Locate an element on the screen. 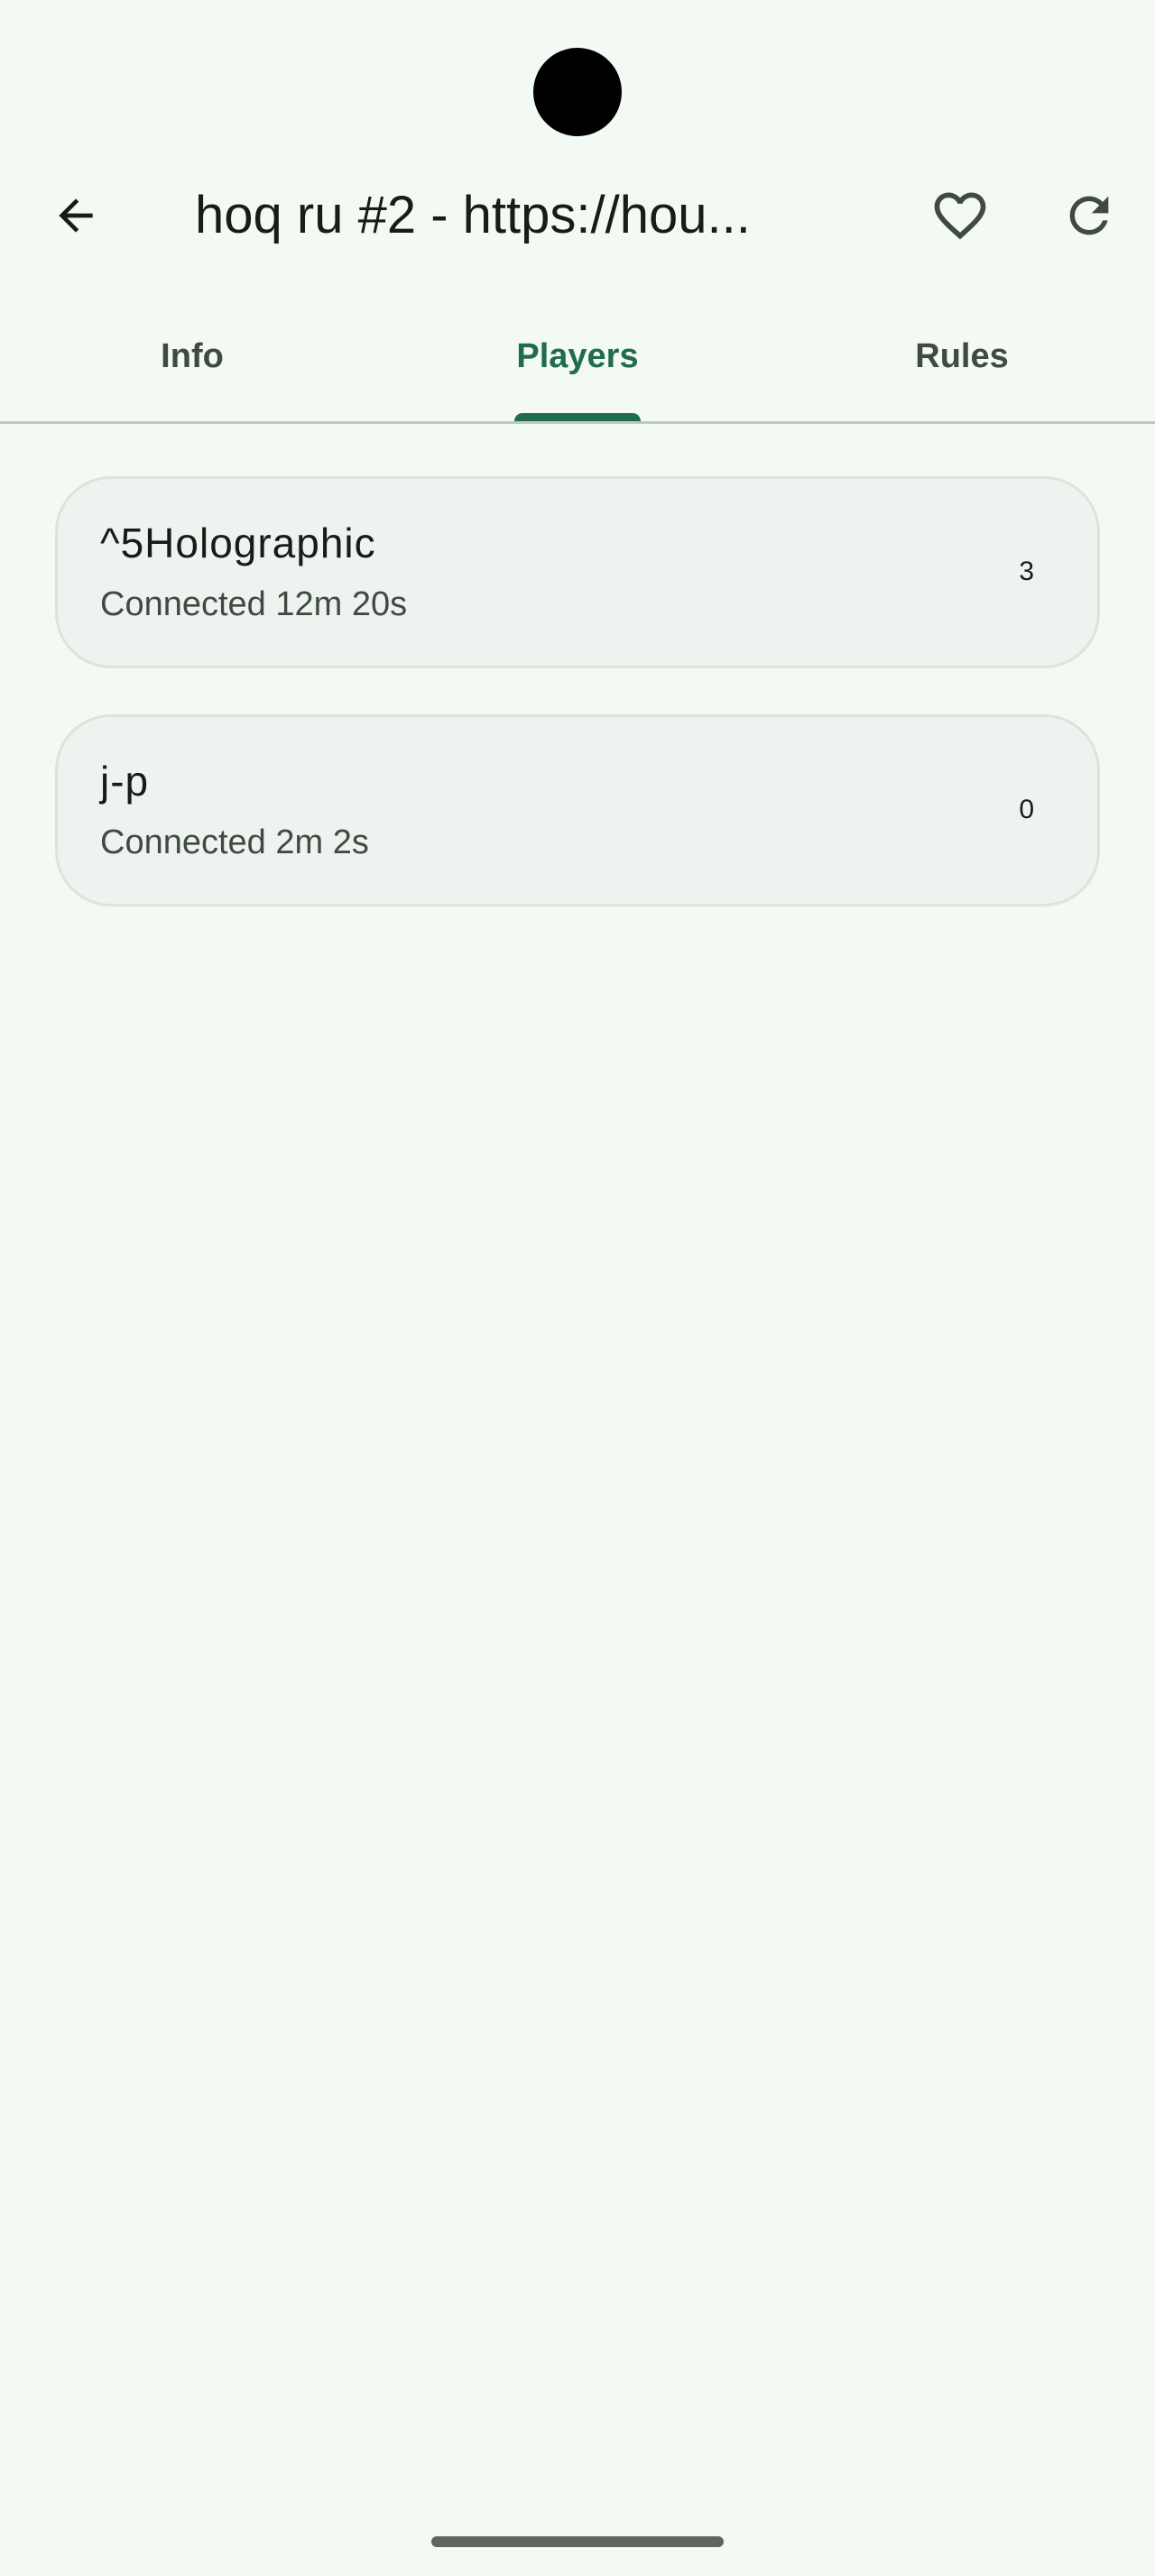 The width and height of the screenshot is (1155, 2576). player-connection-time: Connected 2m 2s is located at coordinates (234, 842).